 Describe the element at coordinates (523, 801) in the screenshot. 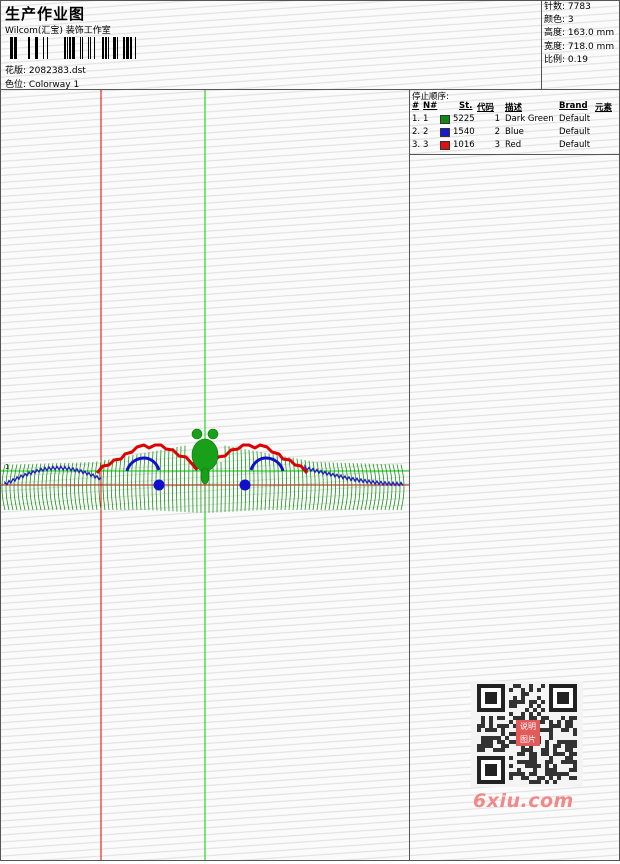

I see `watermark-text: 6xiu.com` at that location.